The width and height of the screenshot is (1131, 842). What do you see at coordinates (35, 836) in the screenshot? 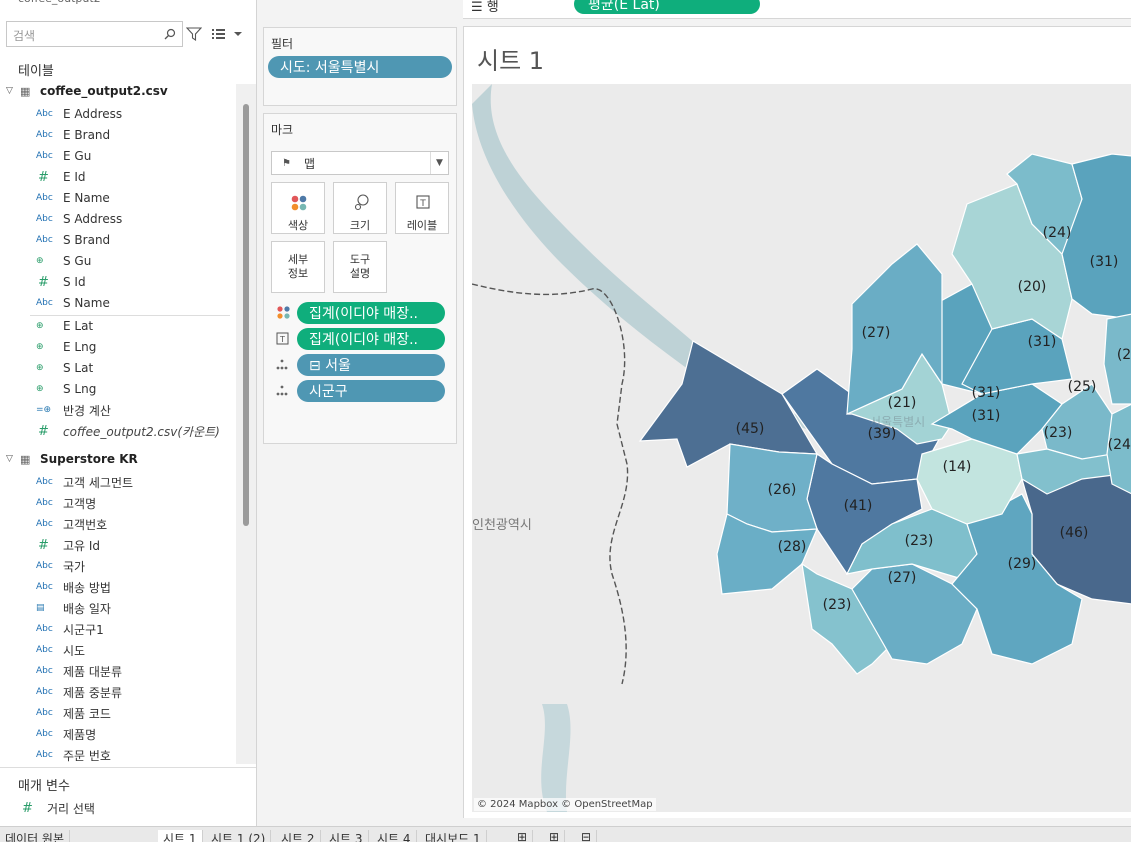
I see `tab-data-source: 데이터 원본` at bounding box center [35, 836].